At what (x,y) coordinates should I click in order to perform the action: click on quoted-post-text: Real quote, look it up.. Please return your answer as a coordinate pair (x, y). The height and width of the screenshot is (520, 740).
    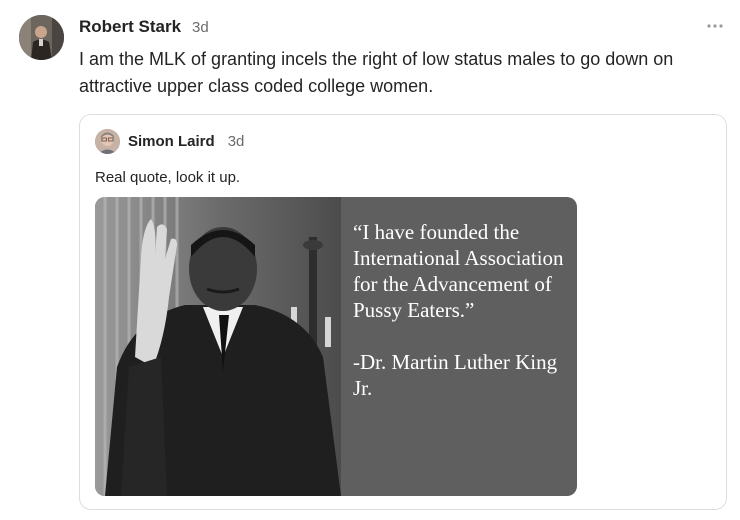
    Looking at the image, I should click on (168, 177).